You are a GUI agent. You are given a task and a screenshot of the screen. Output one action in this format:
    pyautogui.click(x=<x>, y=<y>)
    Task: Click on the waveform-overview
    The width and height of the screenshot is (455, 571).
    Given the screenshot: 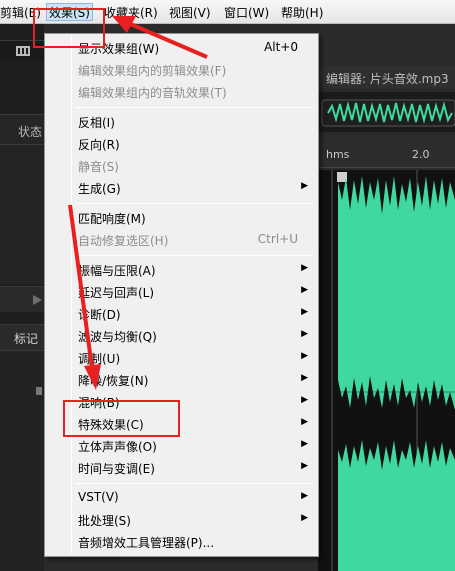 What is the action you would take?
    pyautogui.click(x=386, y=112)
    